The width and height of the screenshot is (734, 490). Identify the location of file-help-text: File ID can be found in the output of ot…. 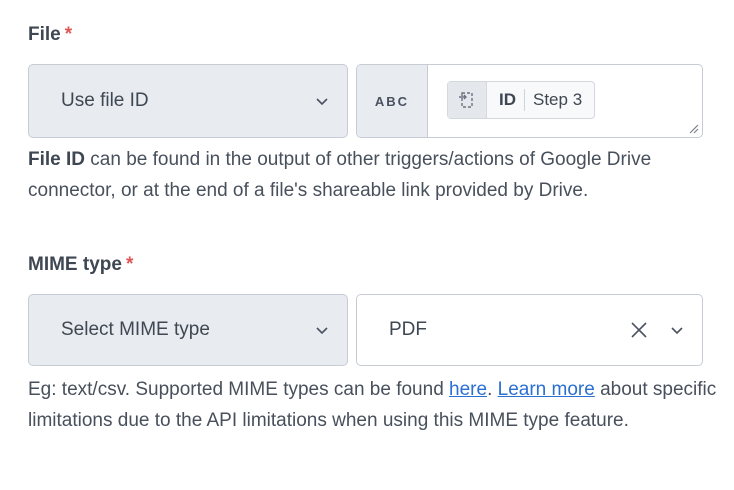
(373, 175).